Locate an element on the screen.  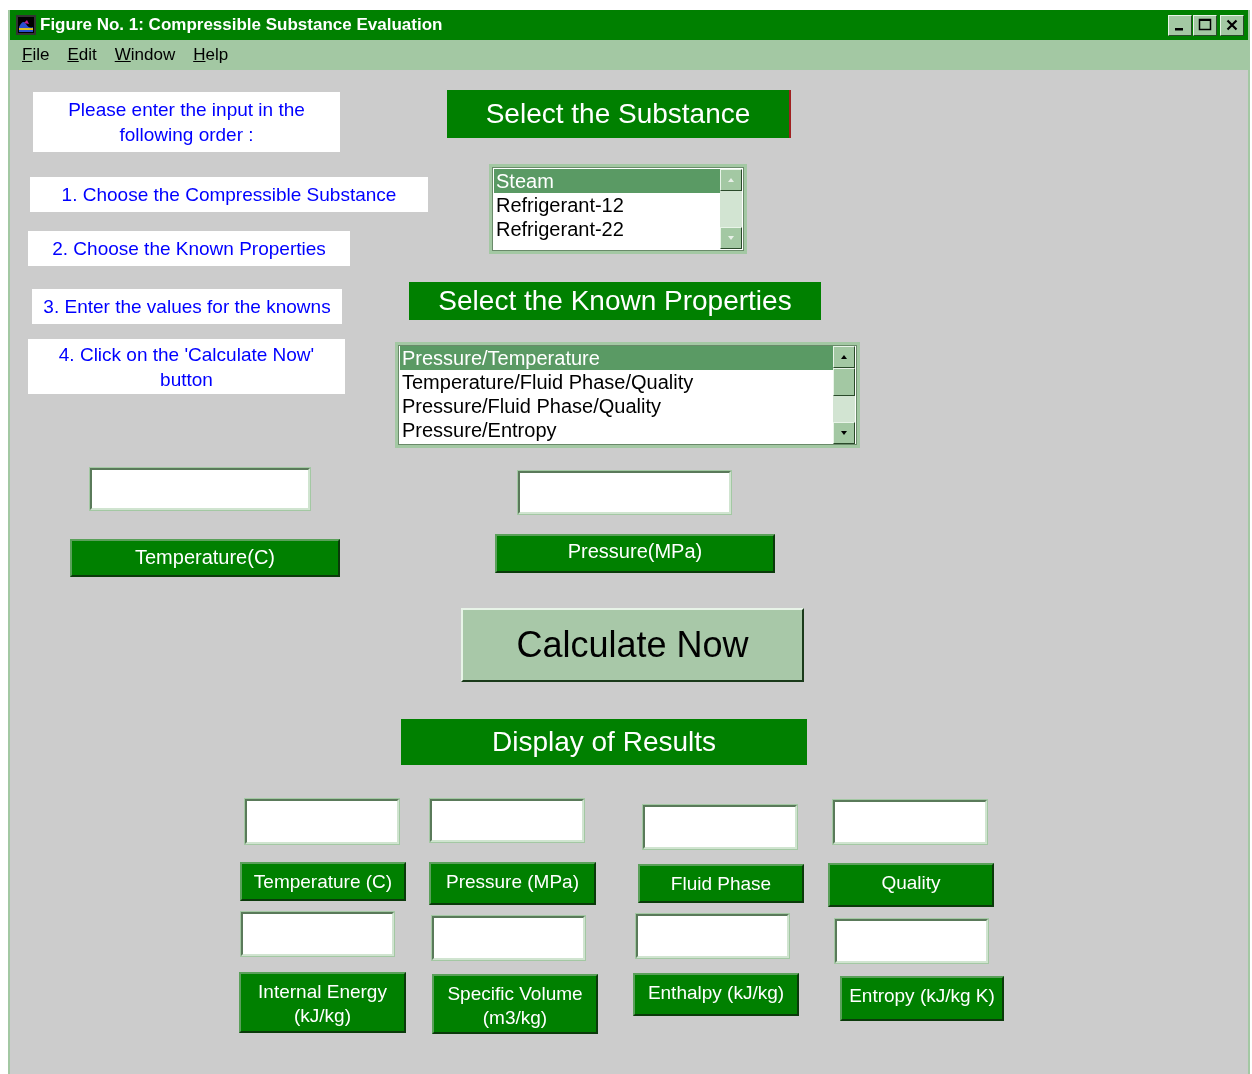
result-label: Specific Volume (m3/kg) is located at coordinates (515, 1004).